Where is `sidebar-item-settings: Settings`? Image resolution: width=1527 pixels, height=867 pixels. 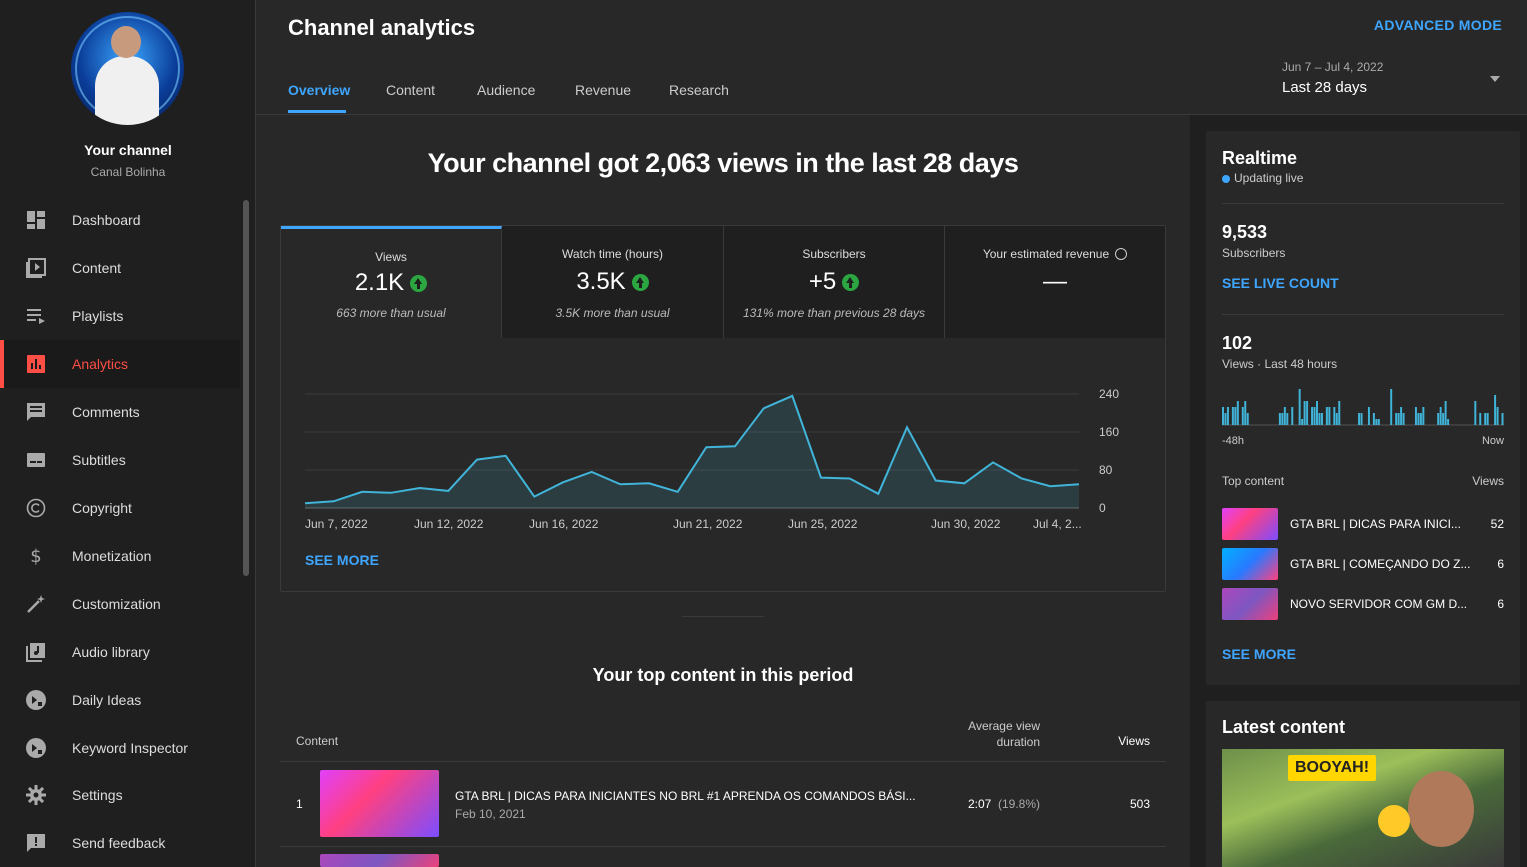 sidebar-item-settings: Settings is located at coordinates (120, 795).